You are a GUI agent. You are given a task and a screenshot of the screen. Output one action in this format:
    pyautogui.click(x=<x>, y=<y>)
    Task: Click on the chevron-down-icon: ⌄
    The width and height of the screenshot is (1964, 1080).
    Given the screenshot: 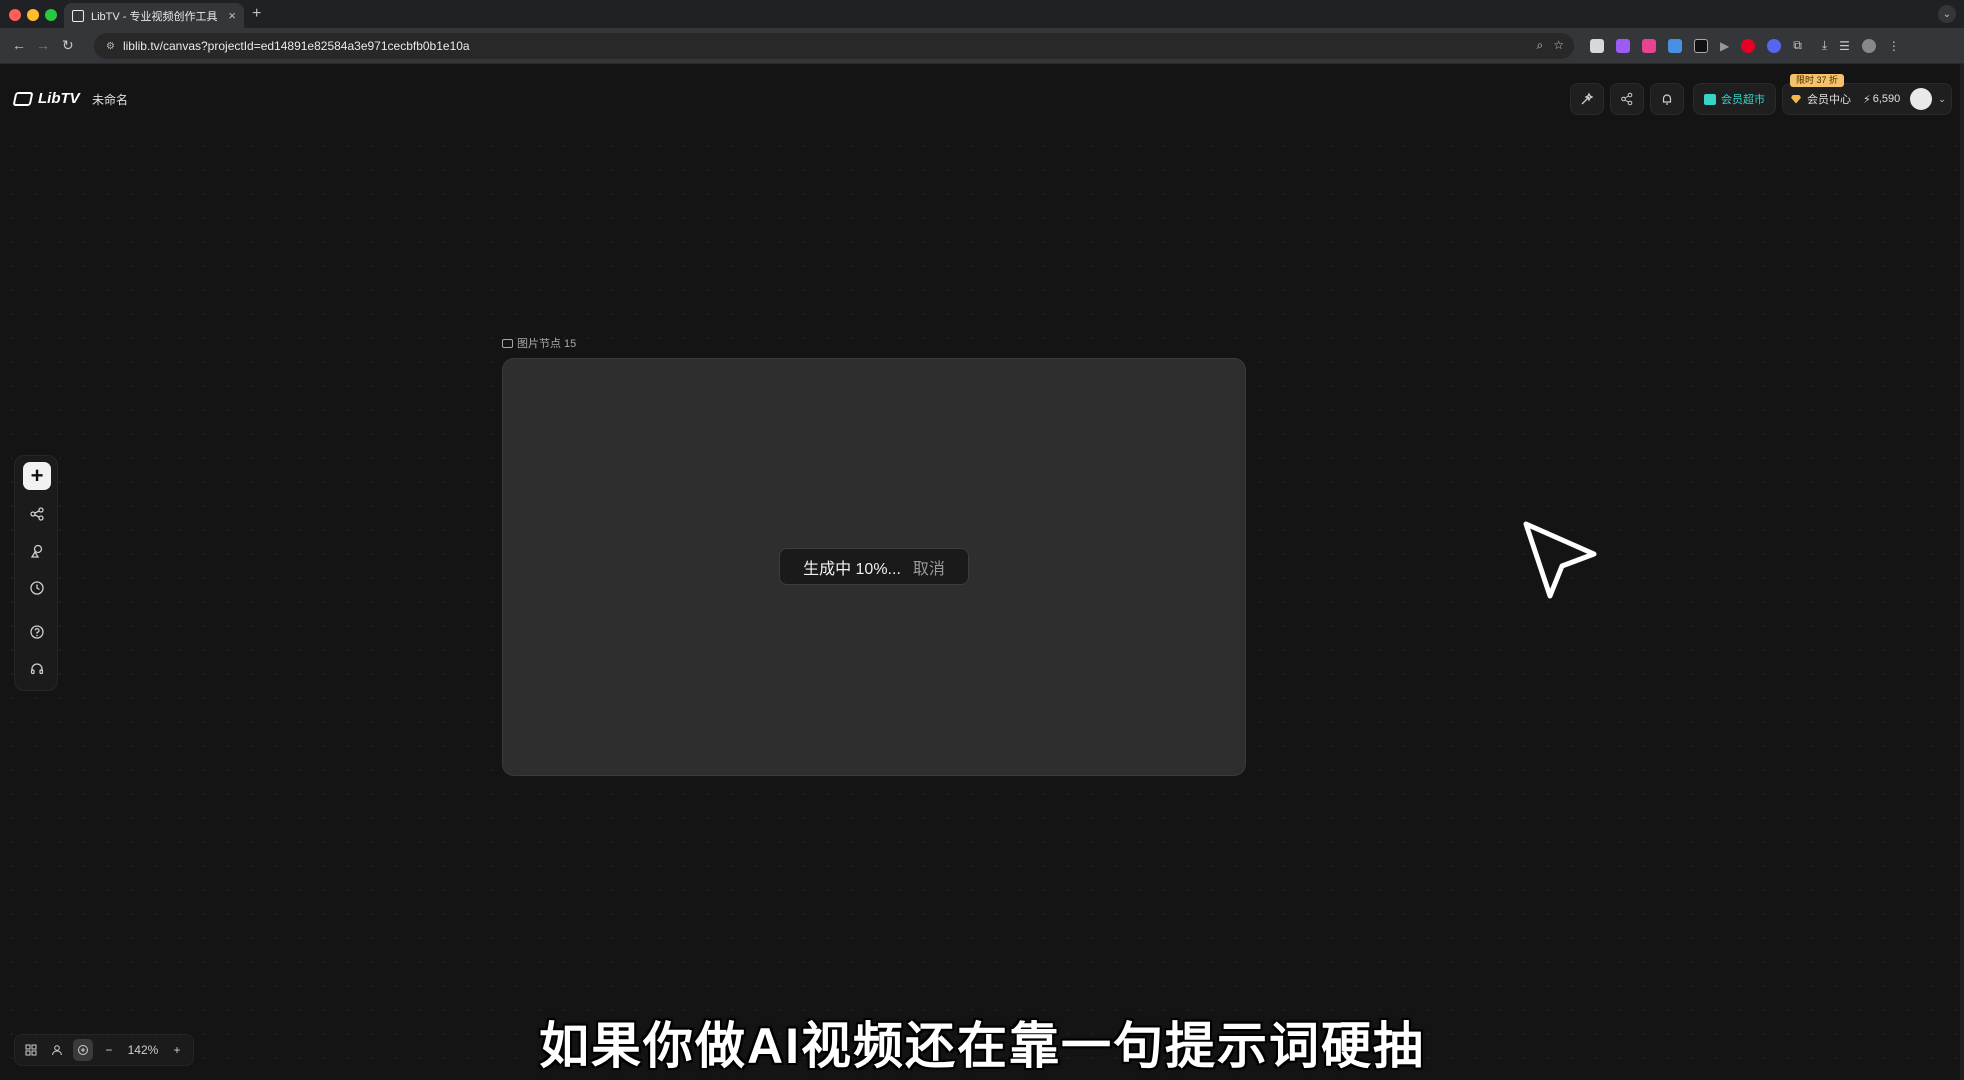 What is the action you would take?
    pyautogui.click(x=1942, y=99)
    